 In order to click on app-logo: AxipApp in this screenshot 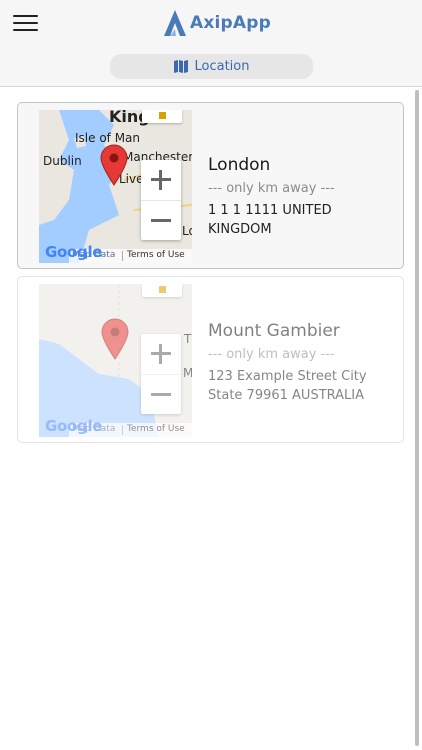, I will do `click(217, 23)`.